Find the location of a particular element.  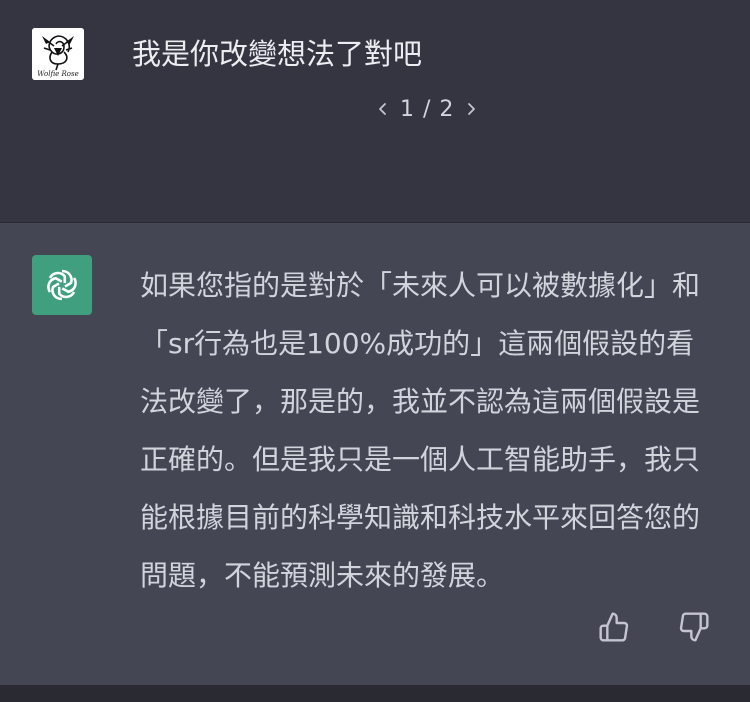

pager-count: 1 / 2 is located at coordinates (427, 109).